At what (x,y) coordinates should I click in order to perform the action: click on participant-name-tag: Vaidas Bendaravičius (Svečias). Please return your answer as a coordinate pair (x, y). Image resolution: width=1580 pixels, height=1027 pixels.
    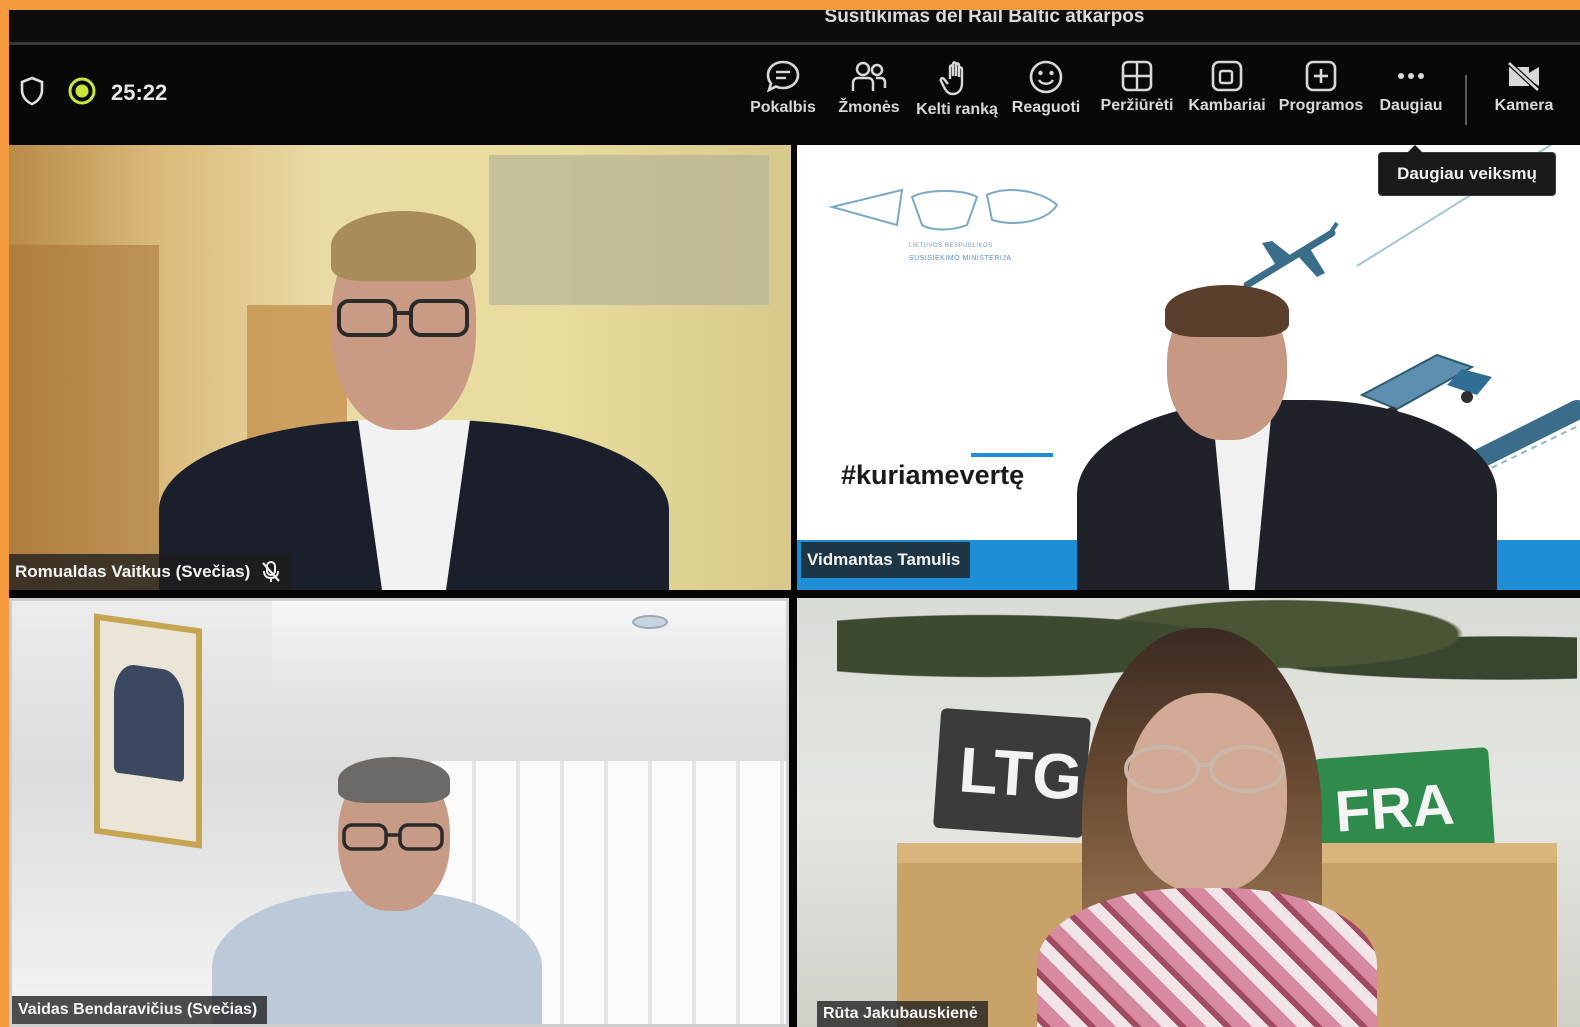
    Looking at the image, I should click on (140, 1010).